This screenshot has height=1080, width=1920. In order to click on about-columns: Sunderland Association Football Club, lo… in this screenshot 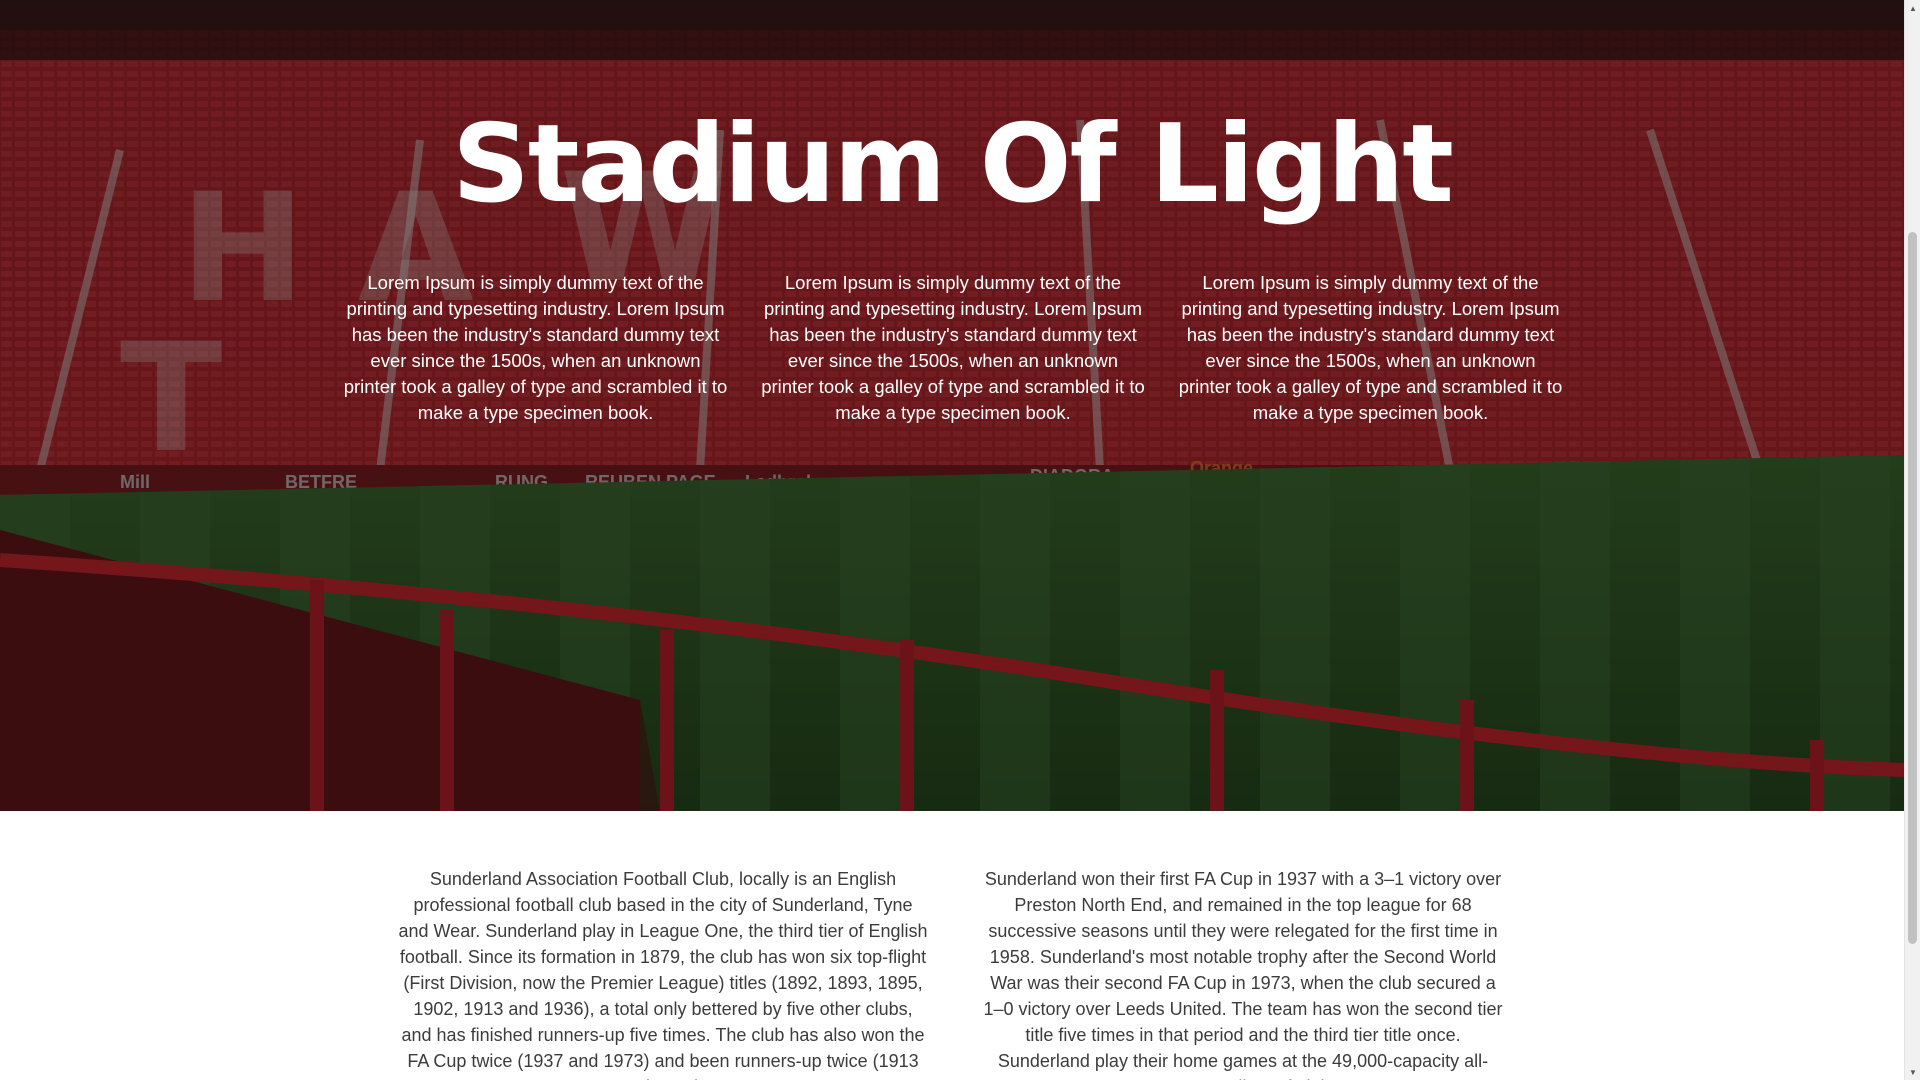, I will do `click(953, 973)`.